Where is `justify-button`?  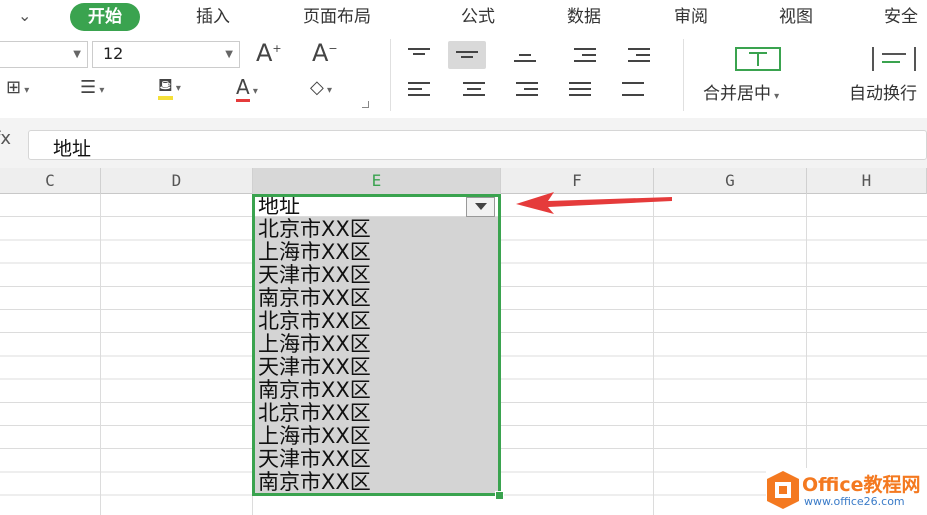
justify-button is located at coordinates (580, 89).